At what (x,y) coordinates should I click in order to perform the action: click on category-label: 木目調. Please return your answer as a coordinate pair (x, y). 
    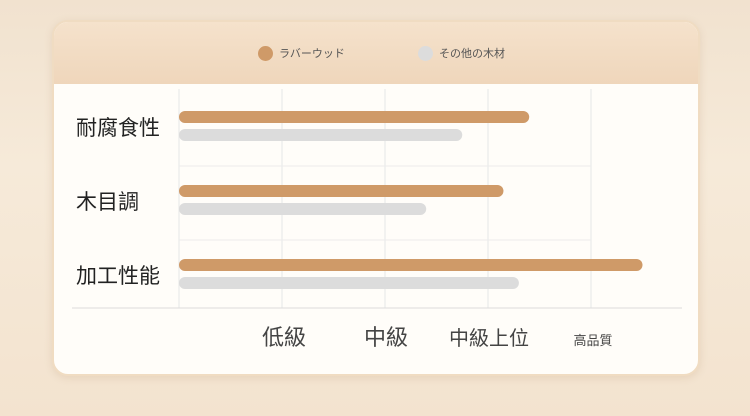
    Looking at the image, I should click on (107, 202).